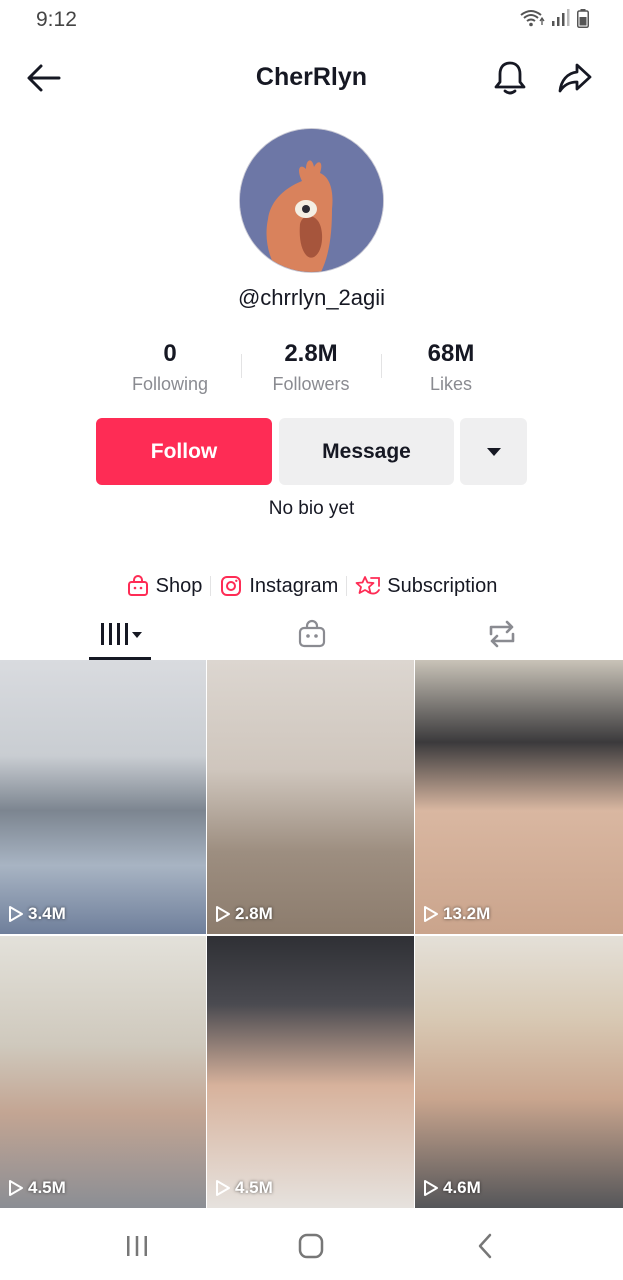  What do you see at coordinates (519, 1072) in the screenshot?
I see `video-thumbnail: 4.6M` at bounding box center [519, 1072].